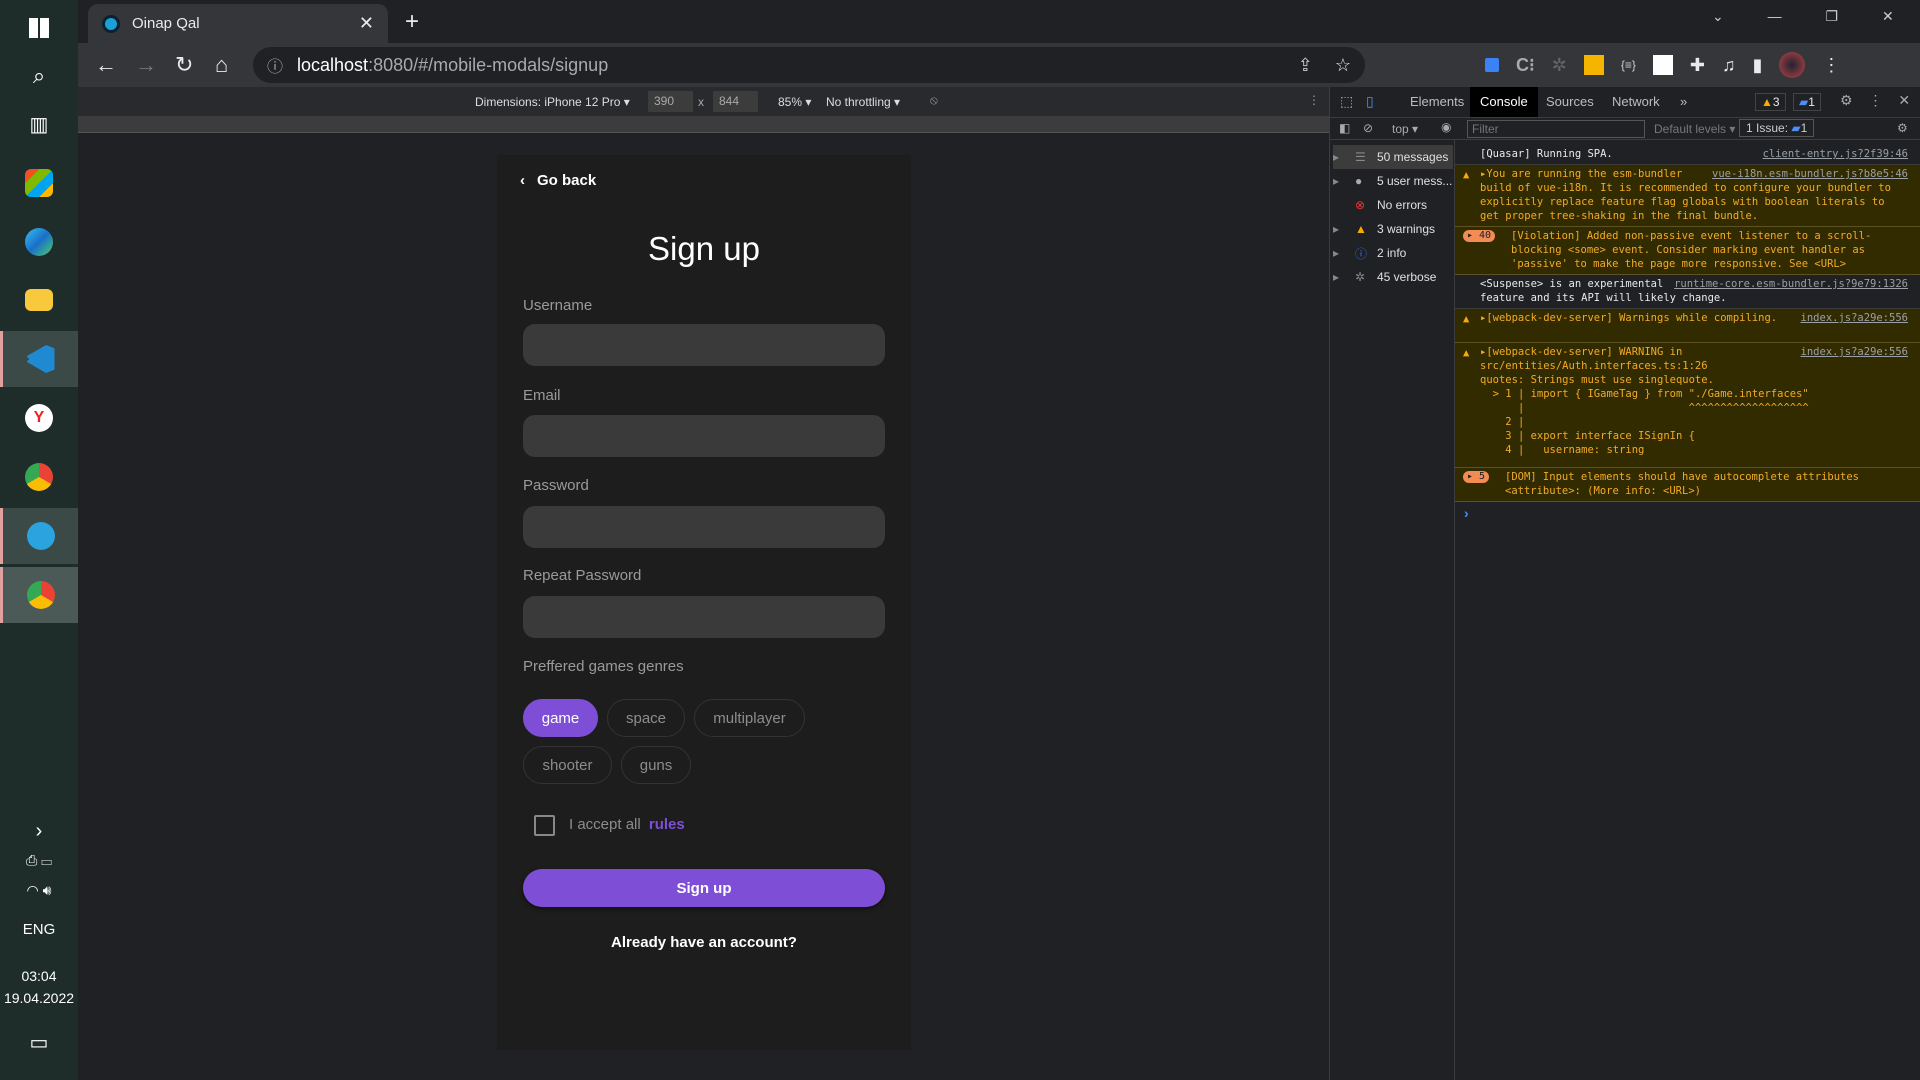 Image resolution: width=1920 pixels, height=1080 pixels. Describe the element at coordinates (1393, 229) in the screenshot. I see `sidebar-warnings: ▸ ▲ 3 warnings` at that location.